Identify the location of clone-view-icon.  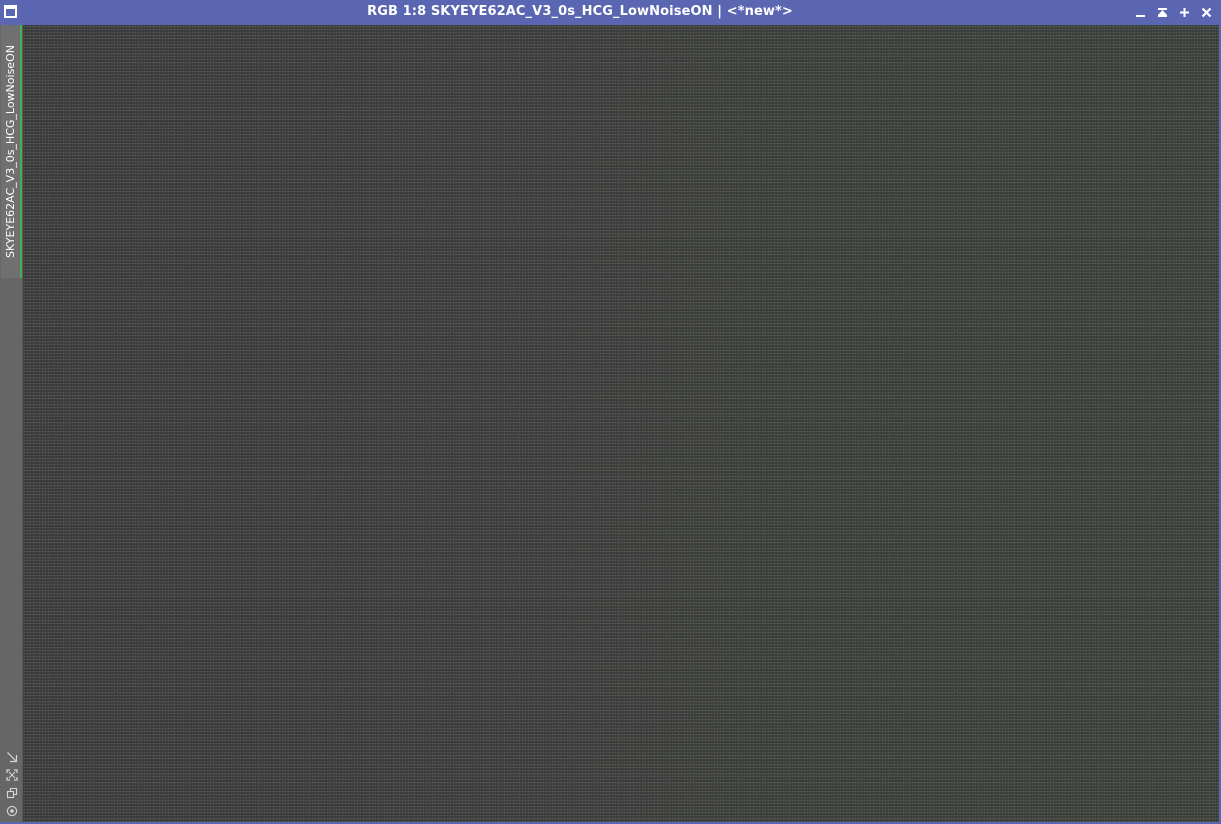
(11, 793).